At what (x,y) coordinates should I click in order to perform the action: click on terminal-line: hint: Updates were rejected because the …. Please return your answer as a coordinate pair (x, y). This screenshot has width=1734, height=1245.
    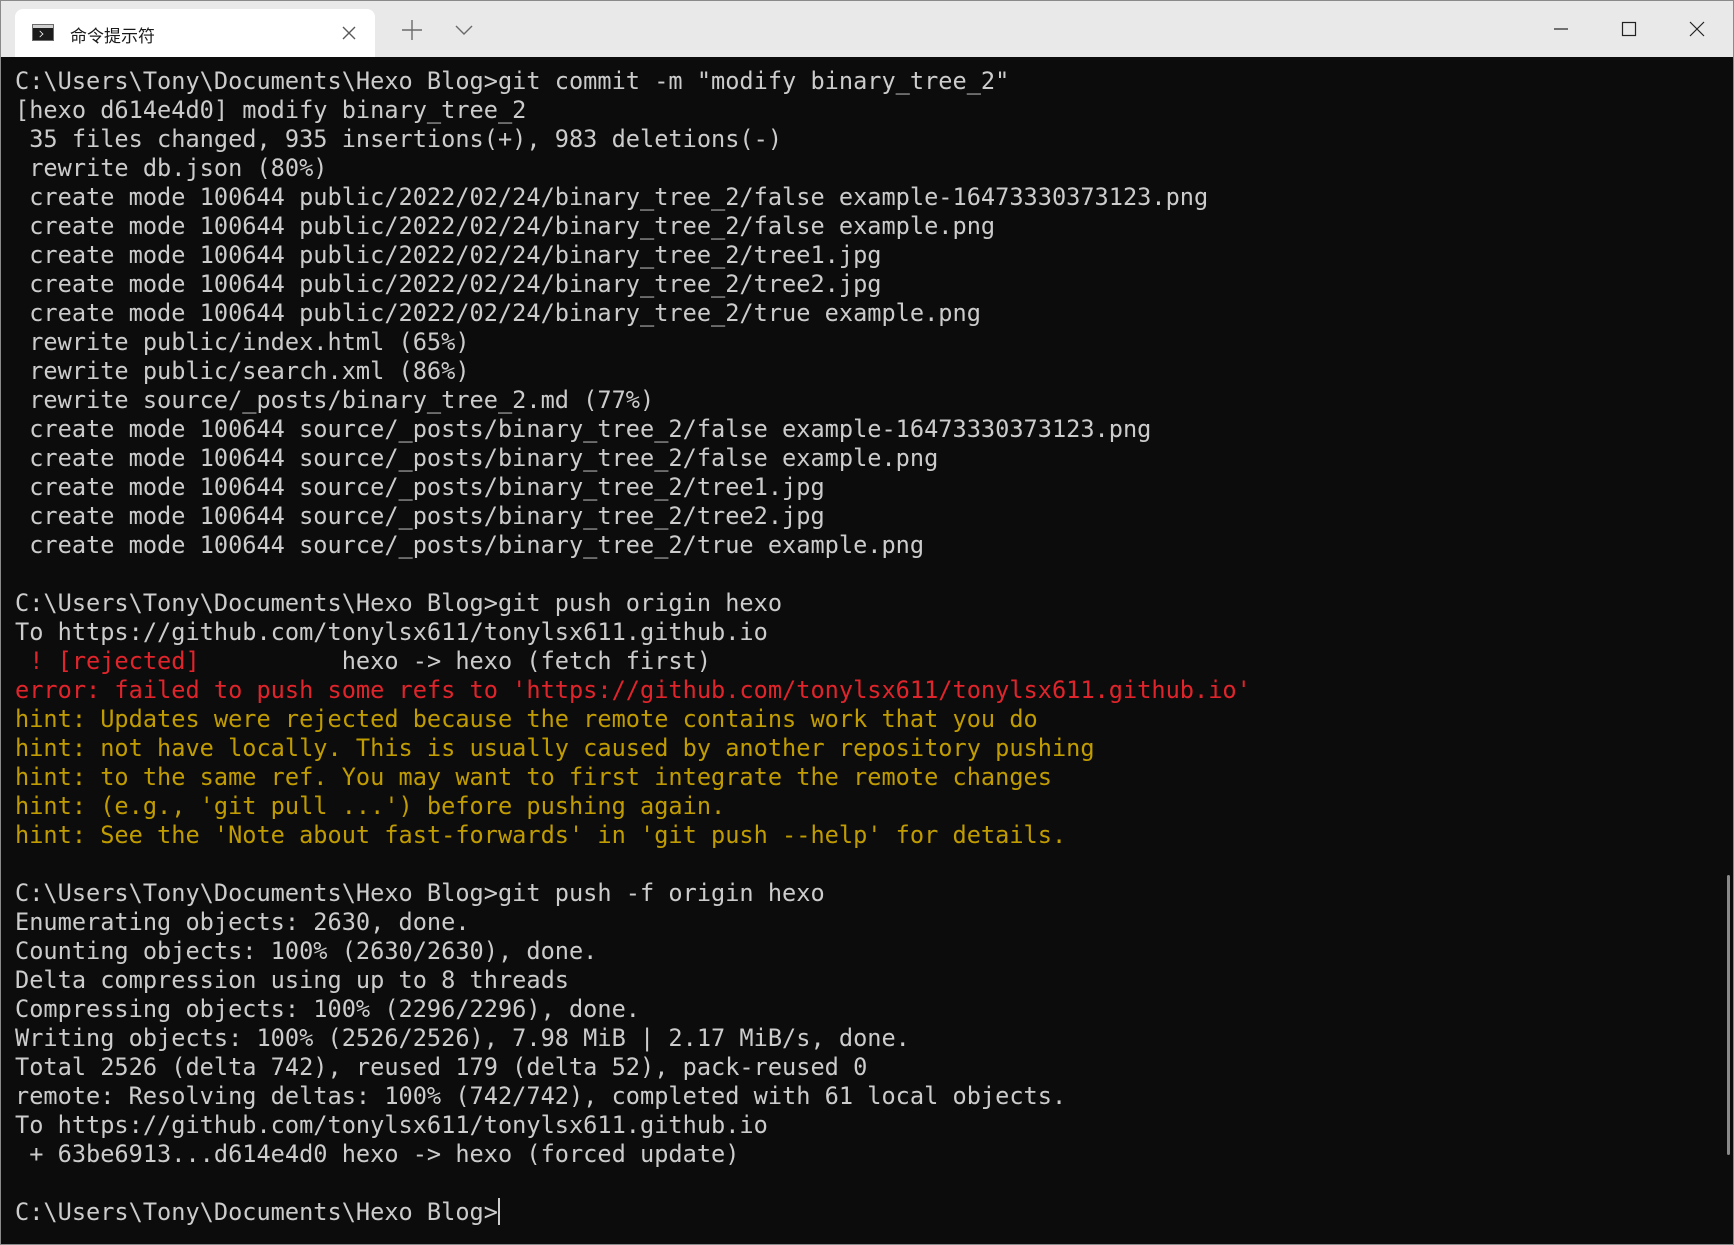
    Looking at the image, I should click on (526, 719).